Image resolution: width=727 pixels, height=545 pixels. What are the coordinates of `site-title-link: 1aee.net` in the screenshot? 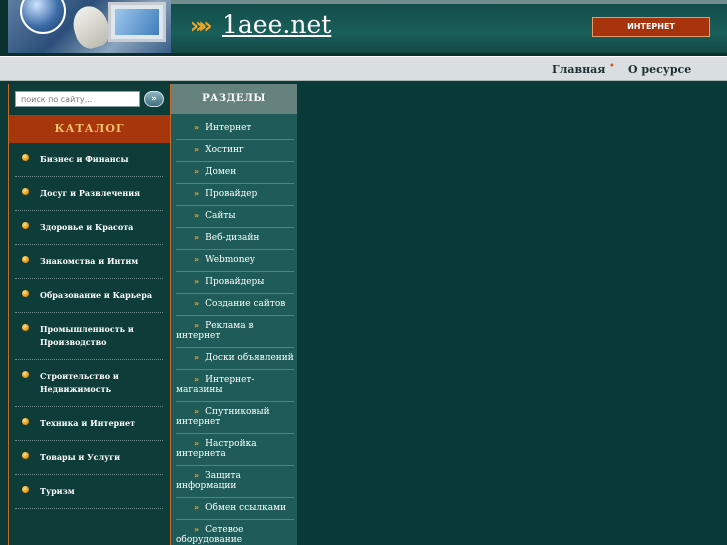 It's located at (276, 24).